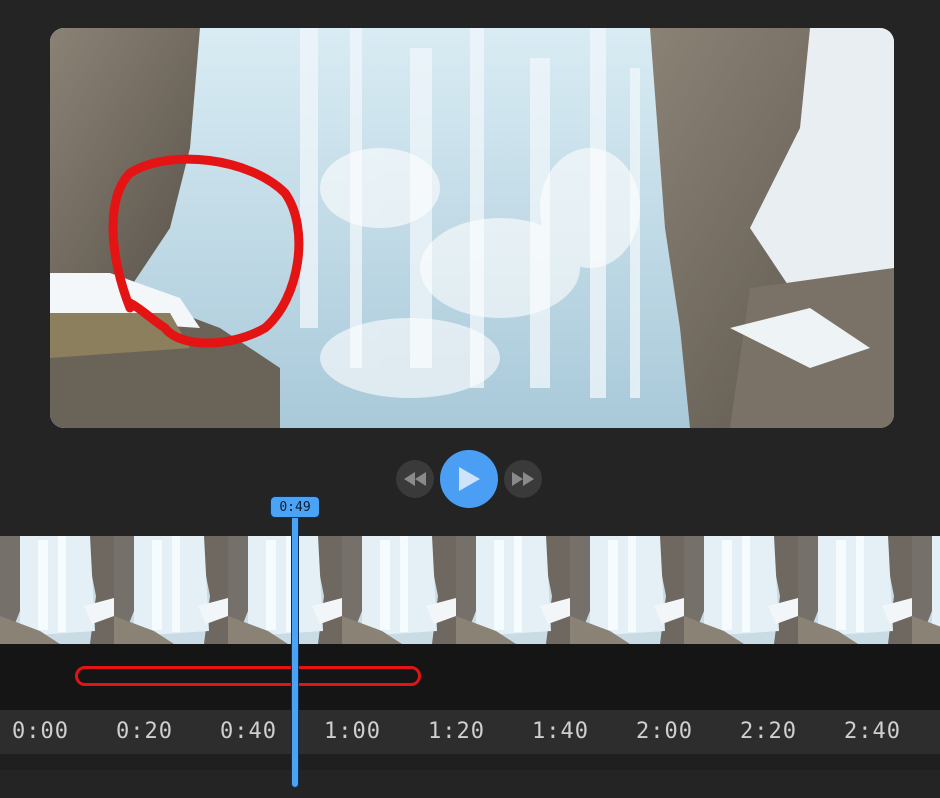 The height and width of the screenshot is (798, 940). I want to click on filmstrip, so click(470, 590).